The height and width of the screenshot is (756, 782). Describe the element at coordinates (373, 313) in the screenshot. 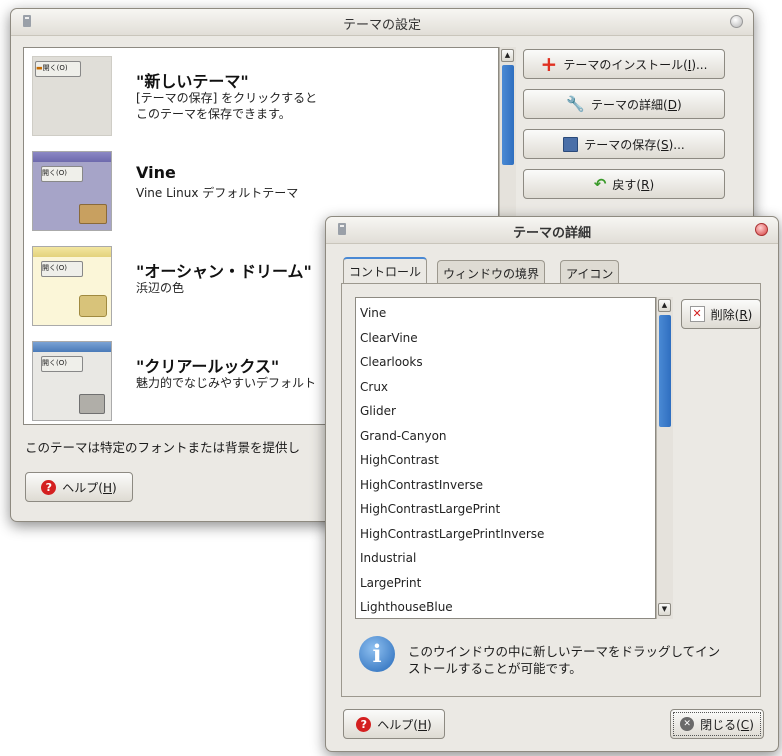

I see `list-item: Vine` at that location.